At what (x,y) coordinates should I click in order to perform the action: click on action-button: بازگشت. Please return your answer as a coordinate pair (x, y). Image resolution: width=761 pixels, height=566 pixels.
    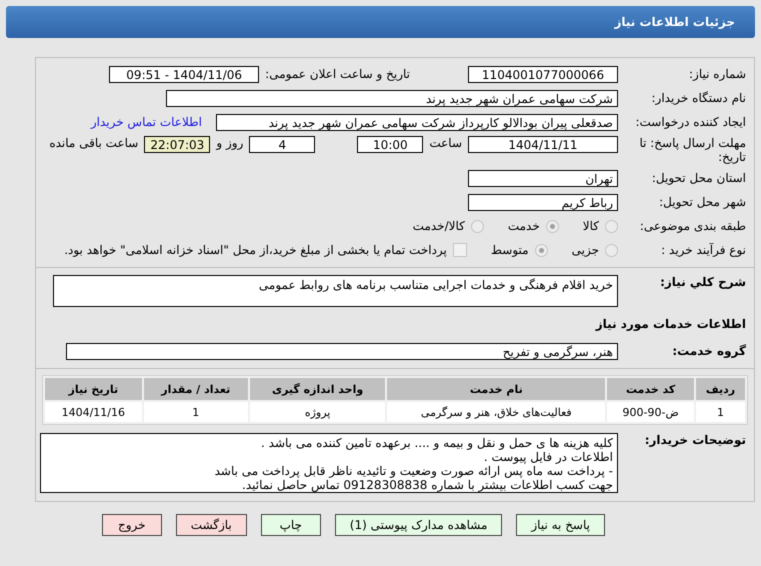
    Looking at the image, I should click on (211, 525).